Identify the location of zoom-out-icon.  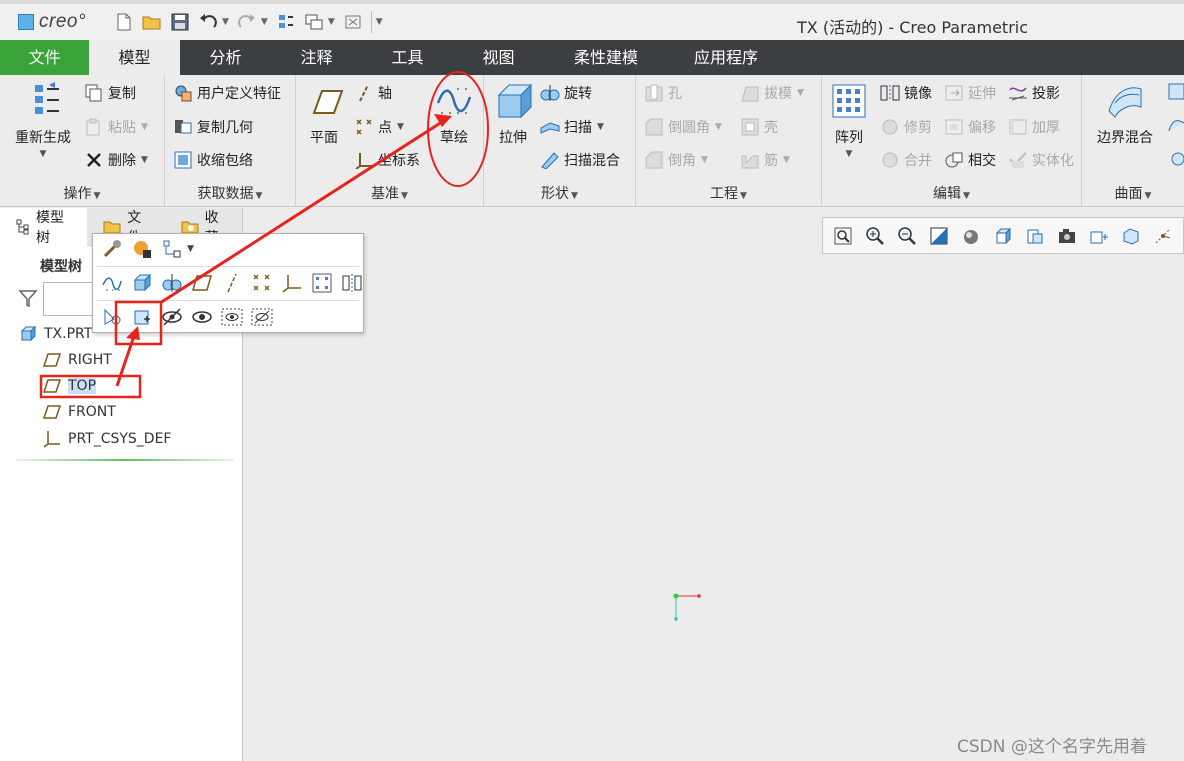
(907, 236).